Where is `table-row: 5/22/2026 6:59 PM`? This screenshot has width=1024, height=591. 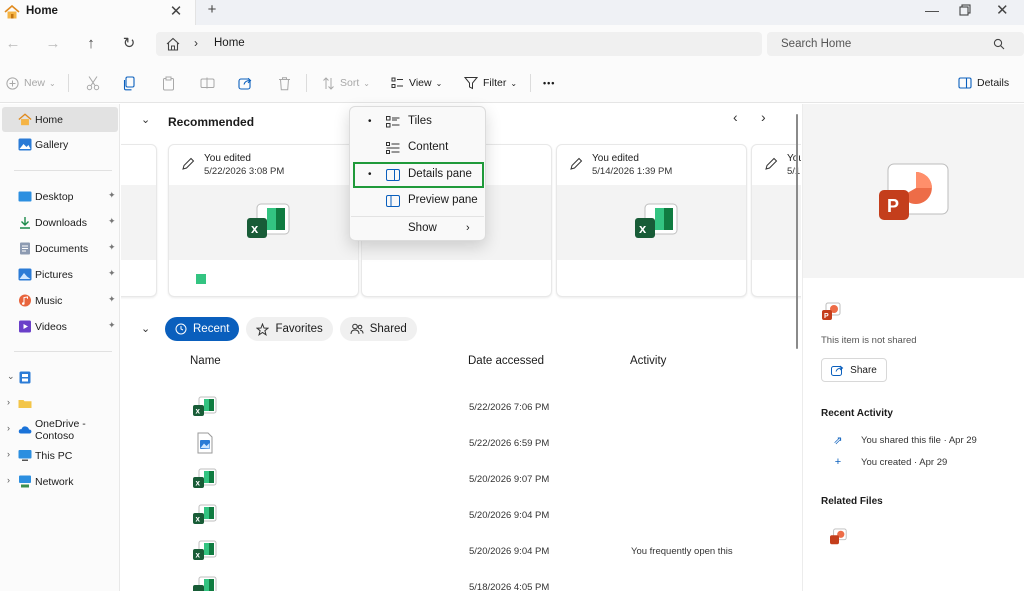
table-row: 5/22/2026 6:59 PM is located at coordinates (461, 444).